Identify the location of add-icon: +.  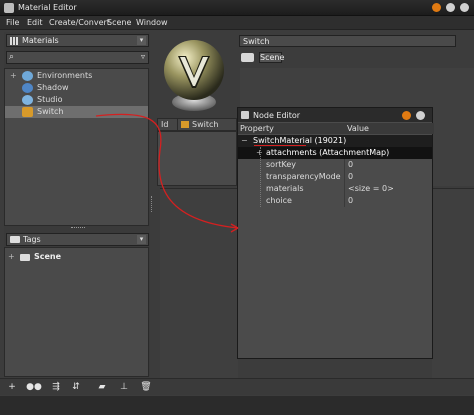
(12, 387).